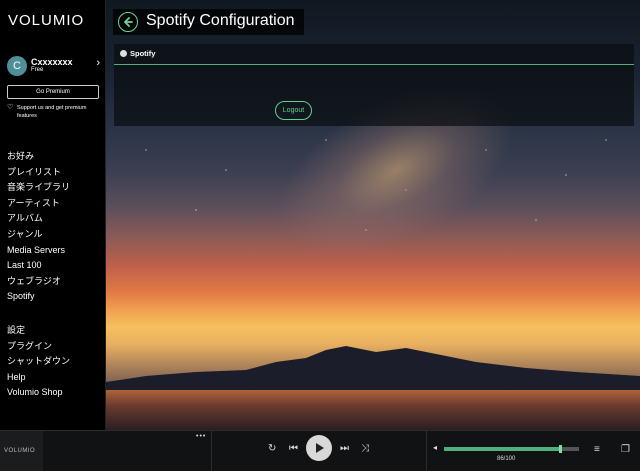 The width and height of the screenshot is (640, 471). I want to click on volume-value: 86/100, so click(506, 459).